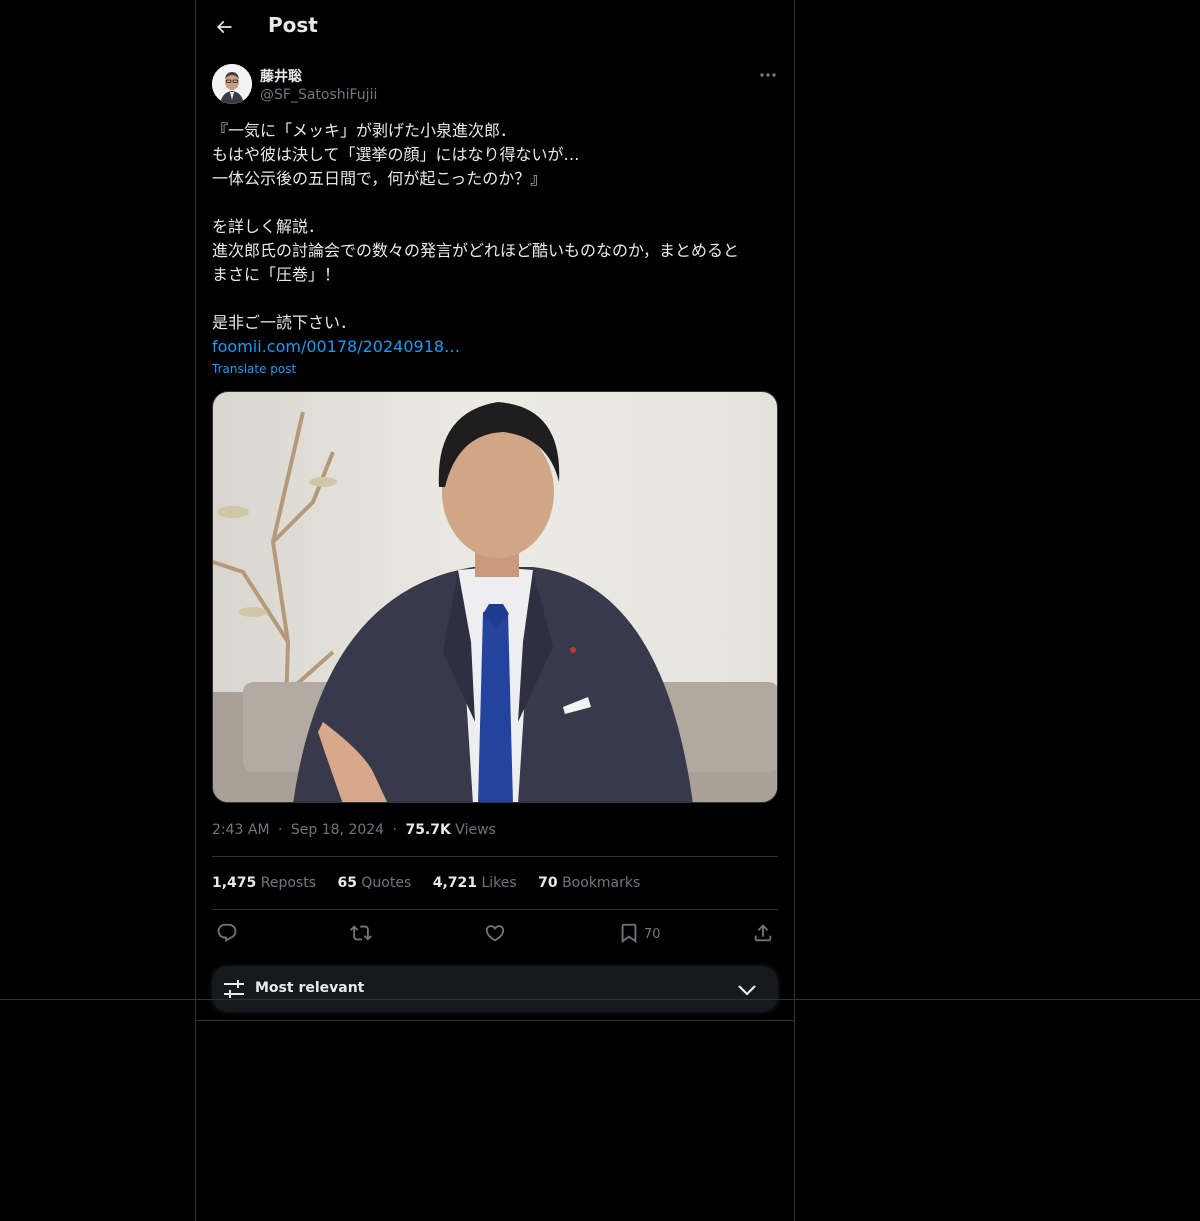  What do you see at coordinates (495, 989) in the screenshot?
I see `sort-replies-dropdown: Most relevant` at bounding box center [495, 989].